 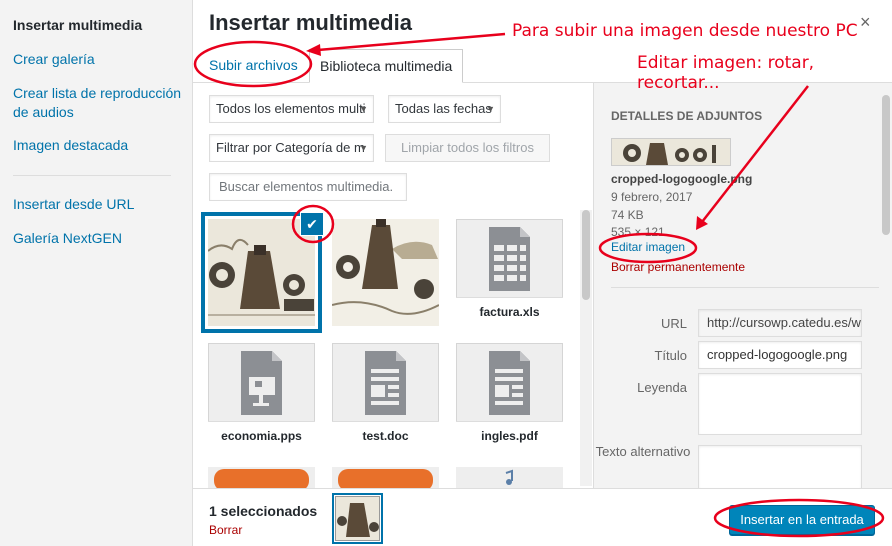 I want to click on grid-scrollbar, so click(x=586, y=348).